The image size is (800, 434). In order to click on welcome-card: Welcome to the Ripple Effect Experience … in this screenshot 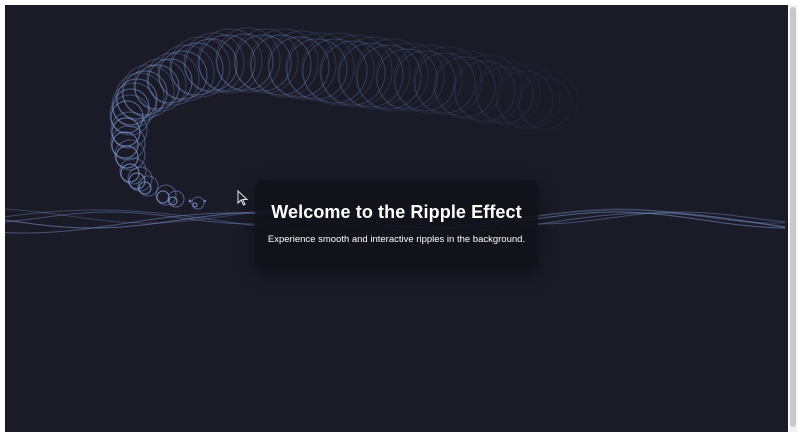, I will do `click(396, 223)`.